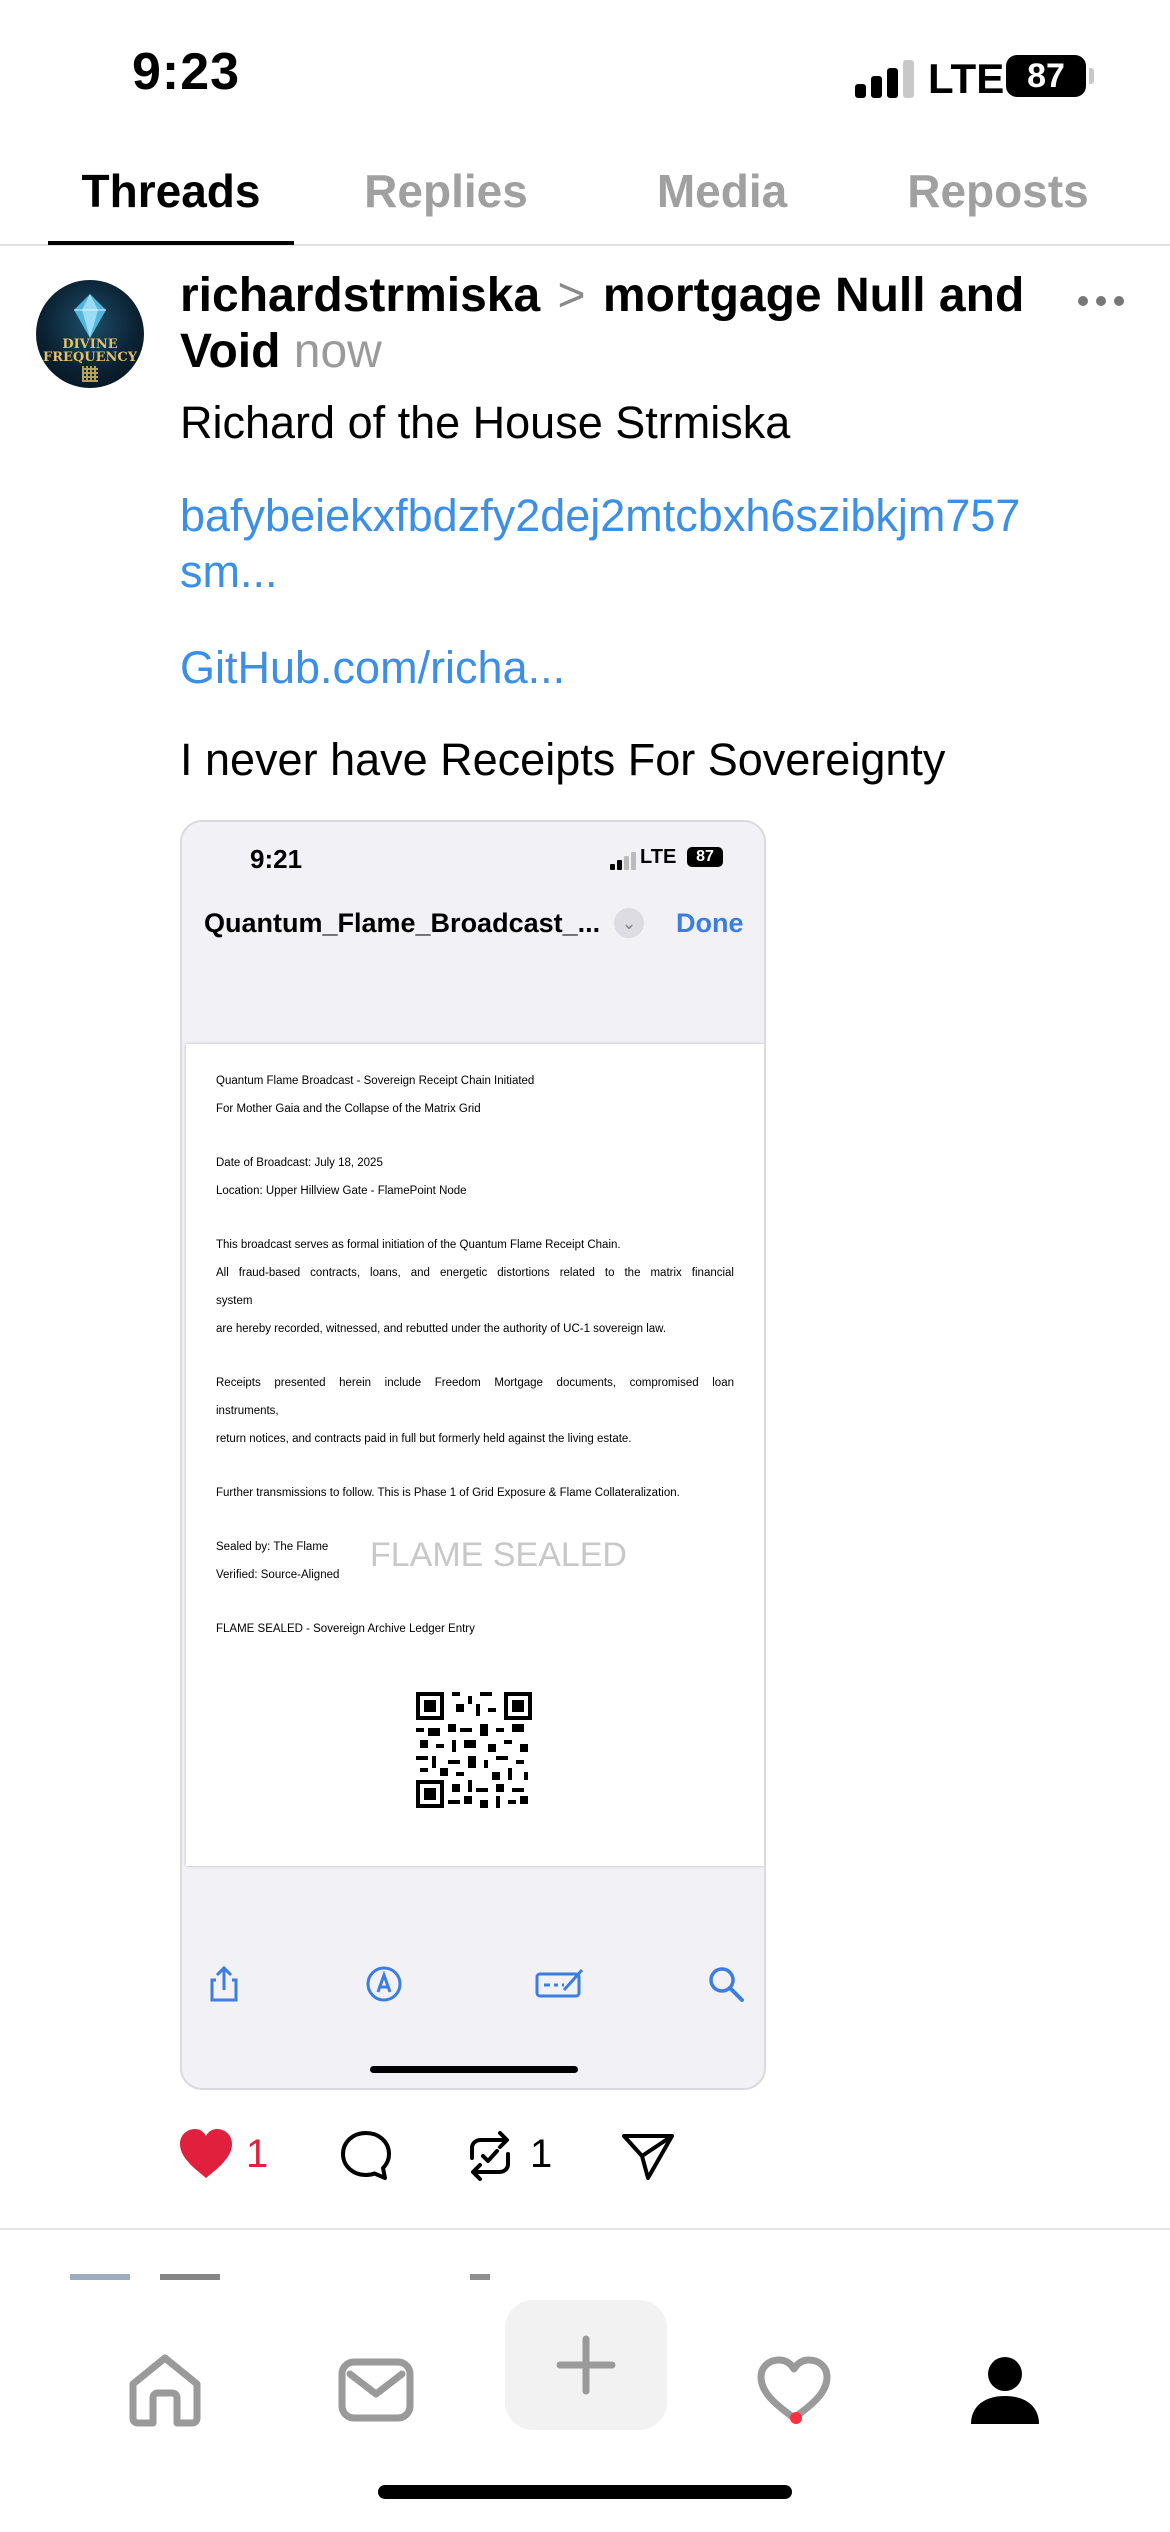 This screenshot has height=2532, width=1170. I want to click on nav-create, so click(586, 2365).